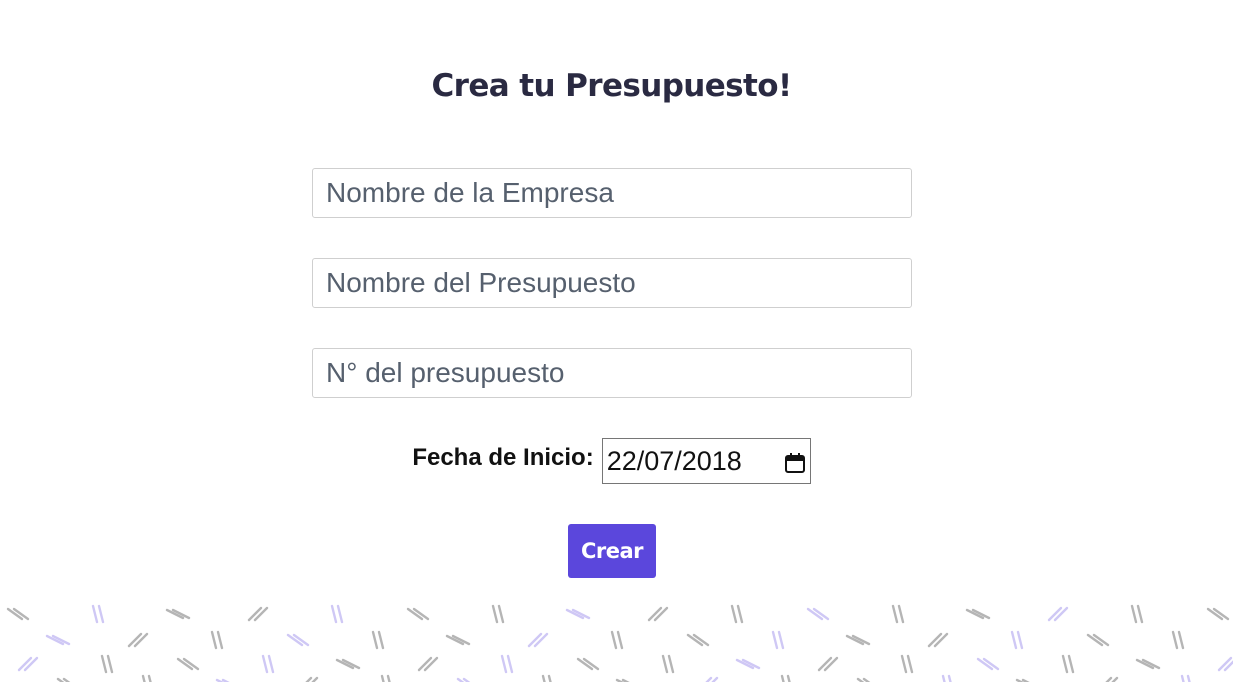  What do you see at coordinates (674, 460) in the screenshot?
I see `start-date-value: 22/07/2018` at bounding box center [674, 460].